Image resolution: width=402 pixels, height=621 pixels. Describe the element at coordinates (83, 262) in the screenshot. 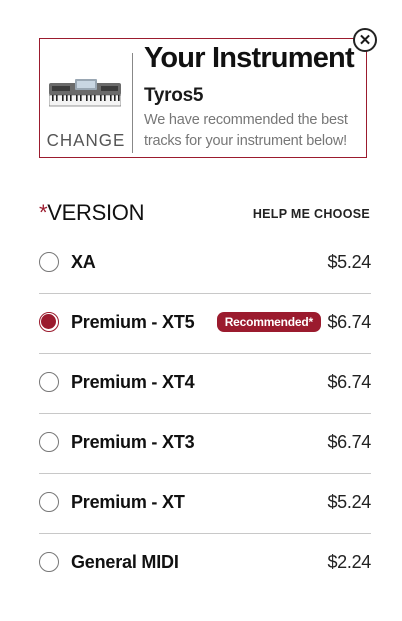

I see `version-option-name: XA` at that location.